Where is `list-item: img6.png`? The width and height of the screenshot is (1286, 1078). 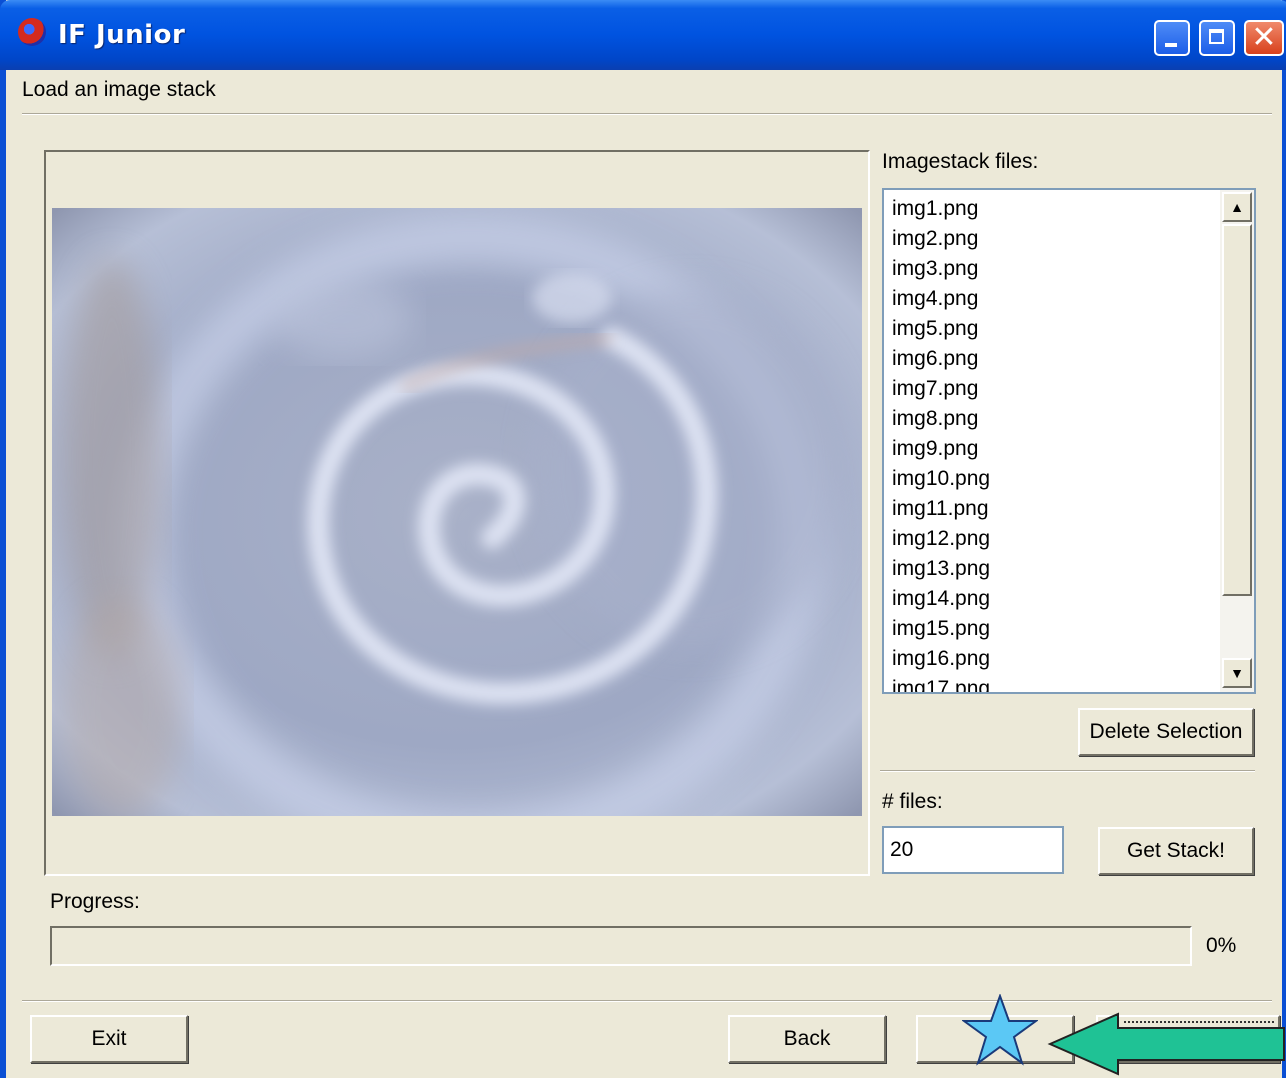 list-item: img6.png is located at coordinates (941, 359).